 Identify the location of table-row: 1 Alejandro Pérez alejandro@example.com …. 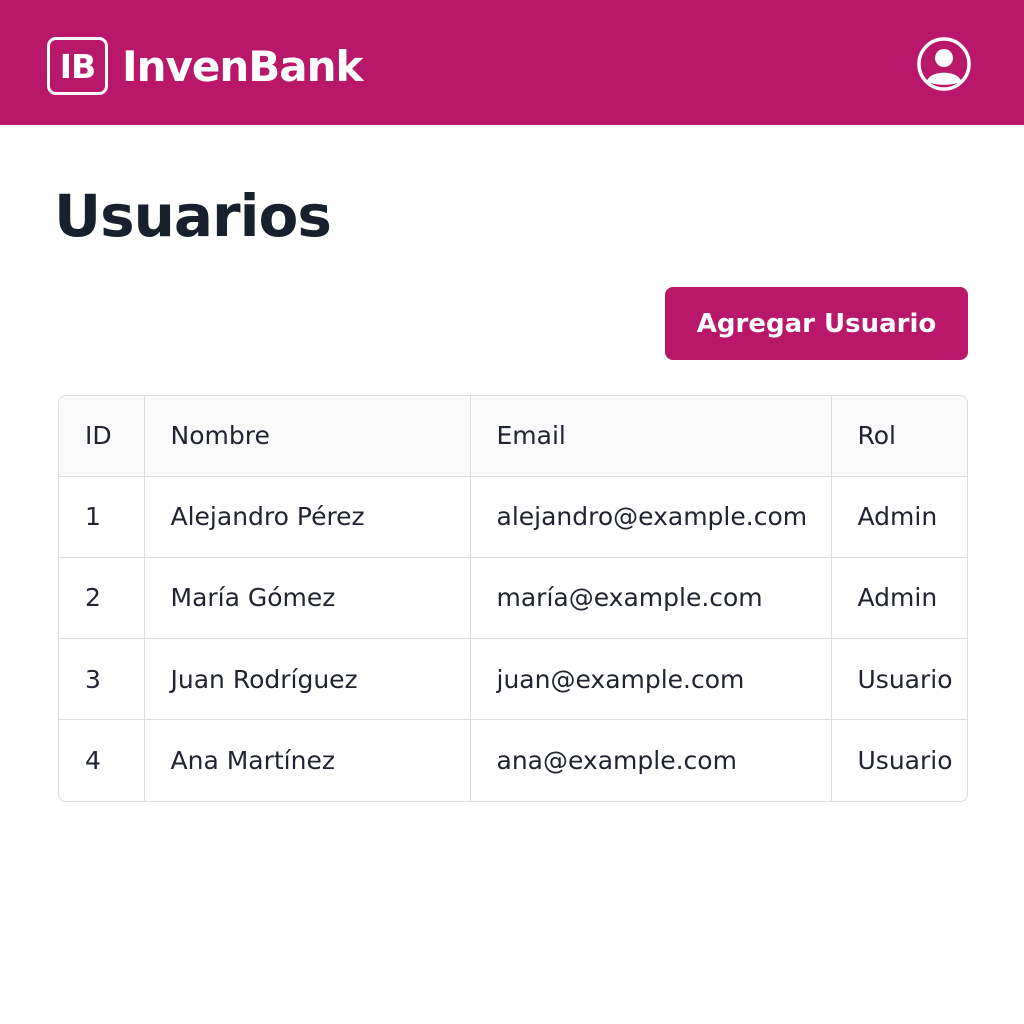
(513, 517).